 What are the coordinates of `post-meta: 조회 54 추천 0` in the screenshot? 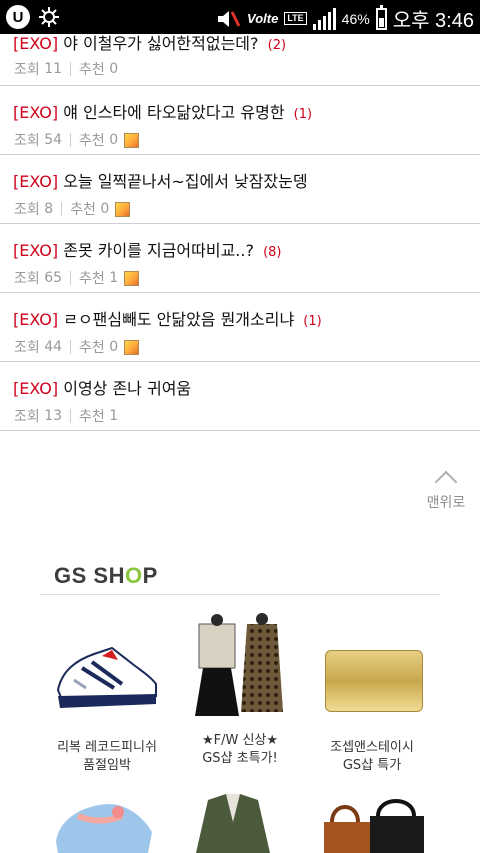 It's located at (77, 140).